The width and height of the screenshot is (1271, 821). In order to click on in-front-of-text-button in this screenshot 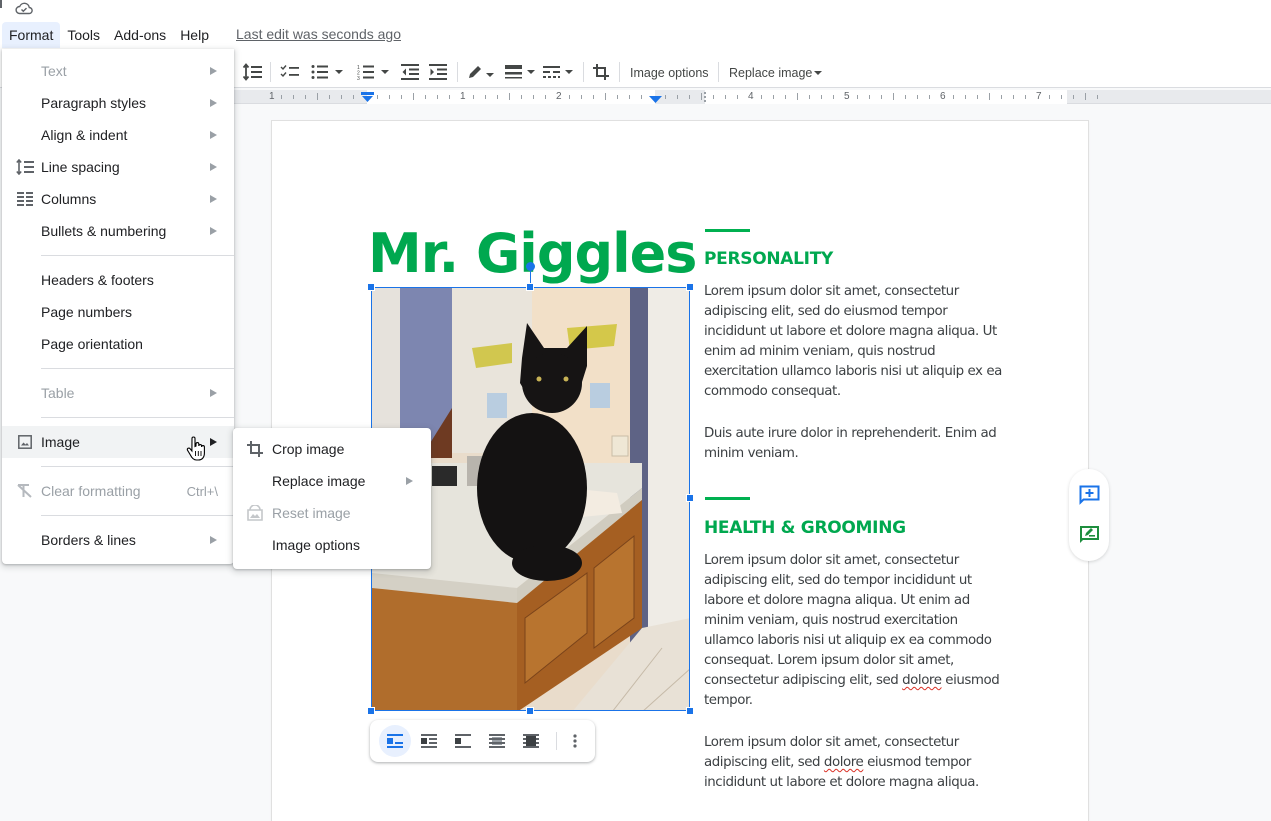, I will do `click(531, 741)`.